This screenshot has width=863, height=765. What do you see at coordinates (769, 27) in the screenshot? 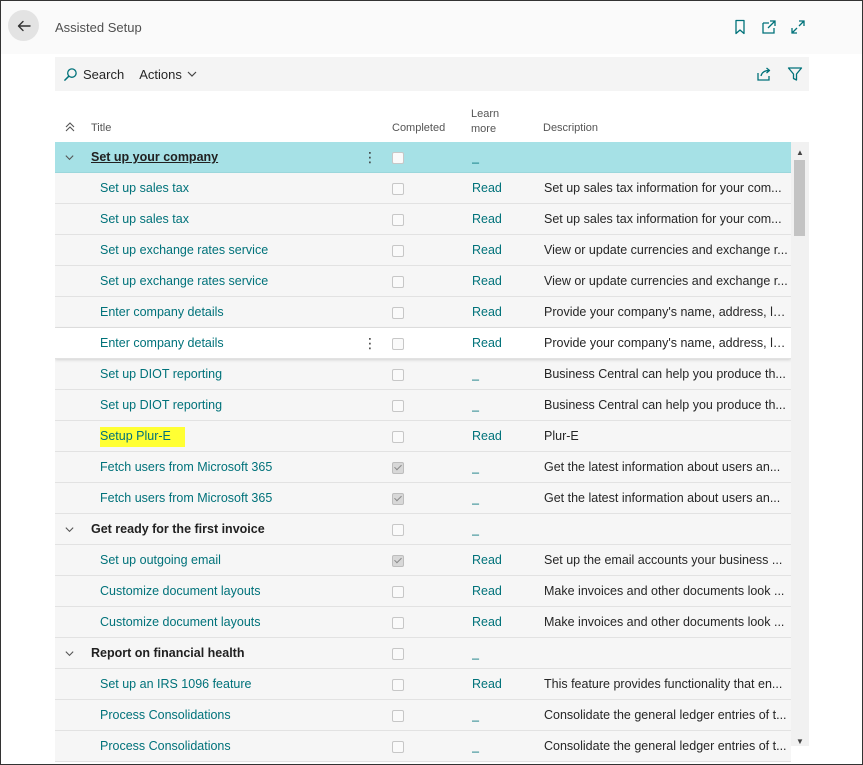
I see `open-new-window-icon` at bounding box center [769, 27].